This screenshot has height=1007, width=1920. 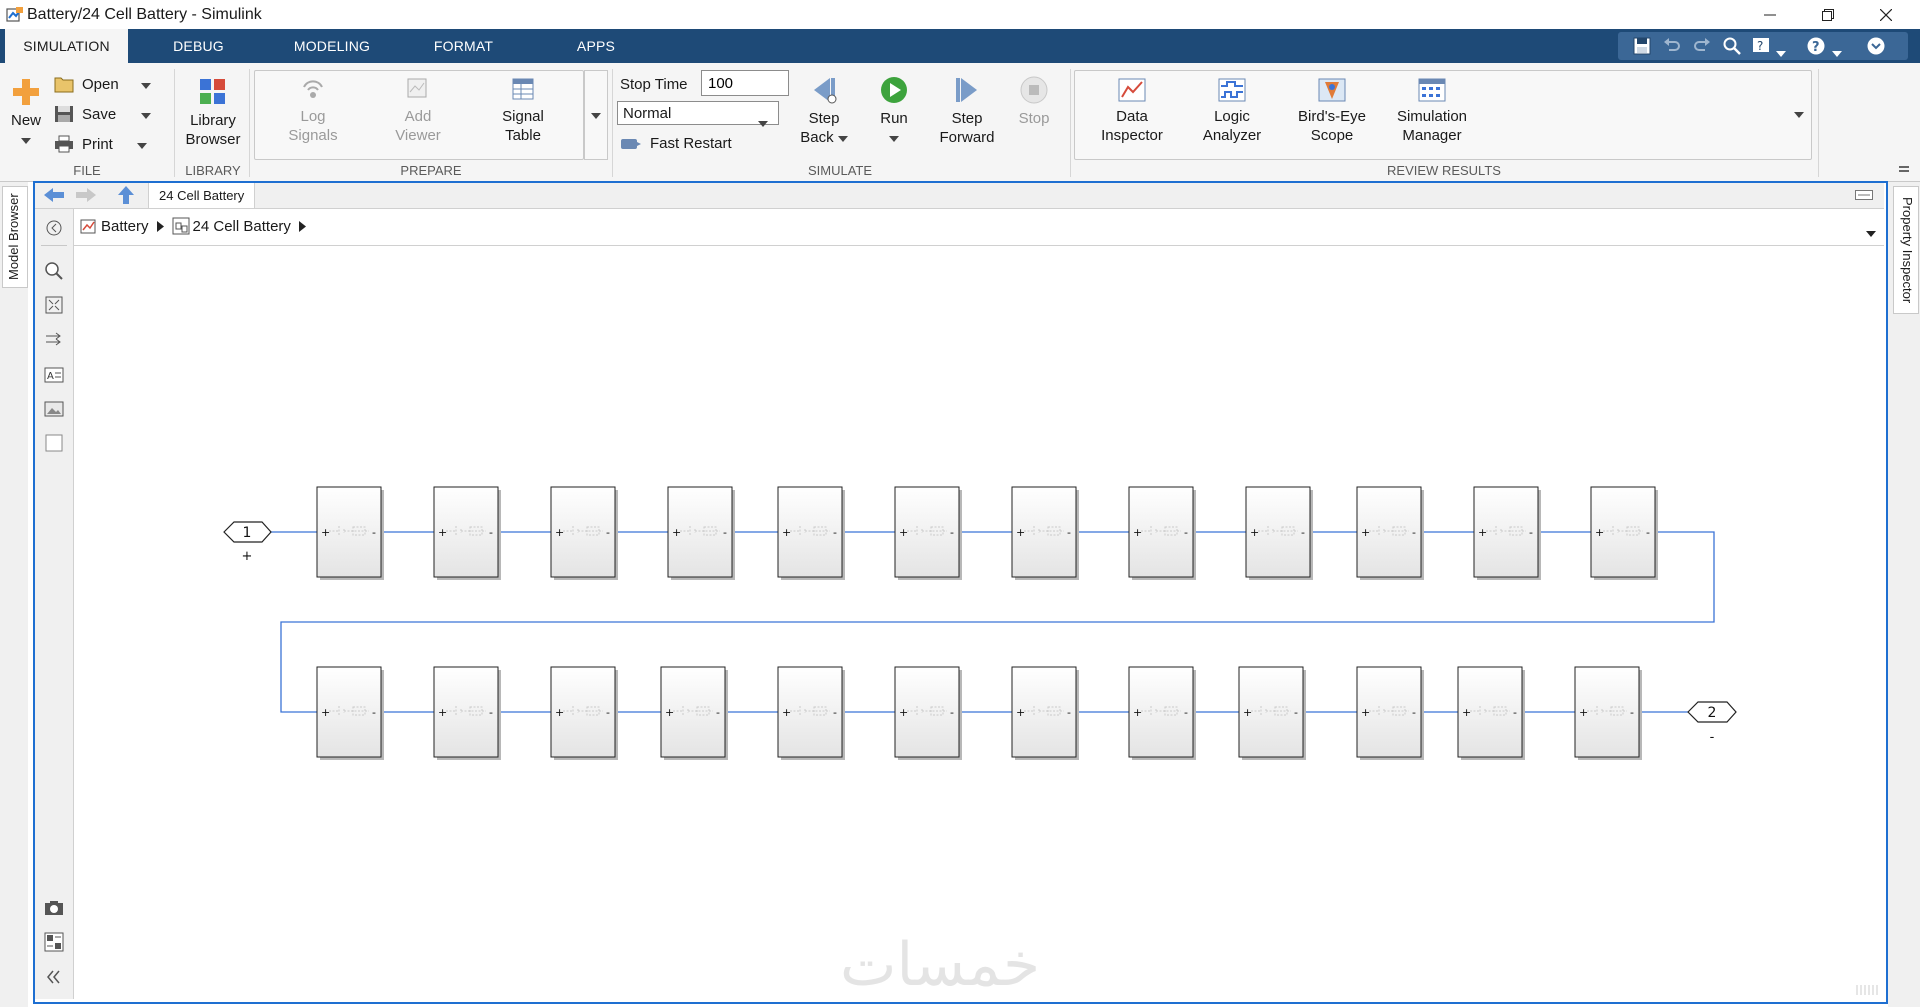 What do you see at coordinates (198, 46) in the screenshot?
I see `tab-debug: DEBUG` at bounding box center [198, 46].